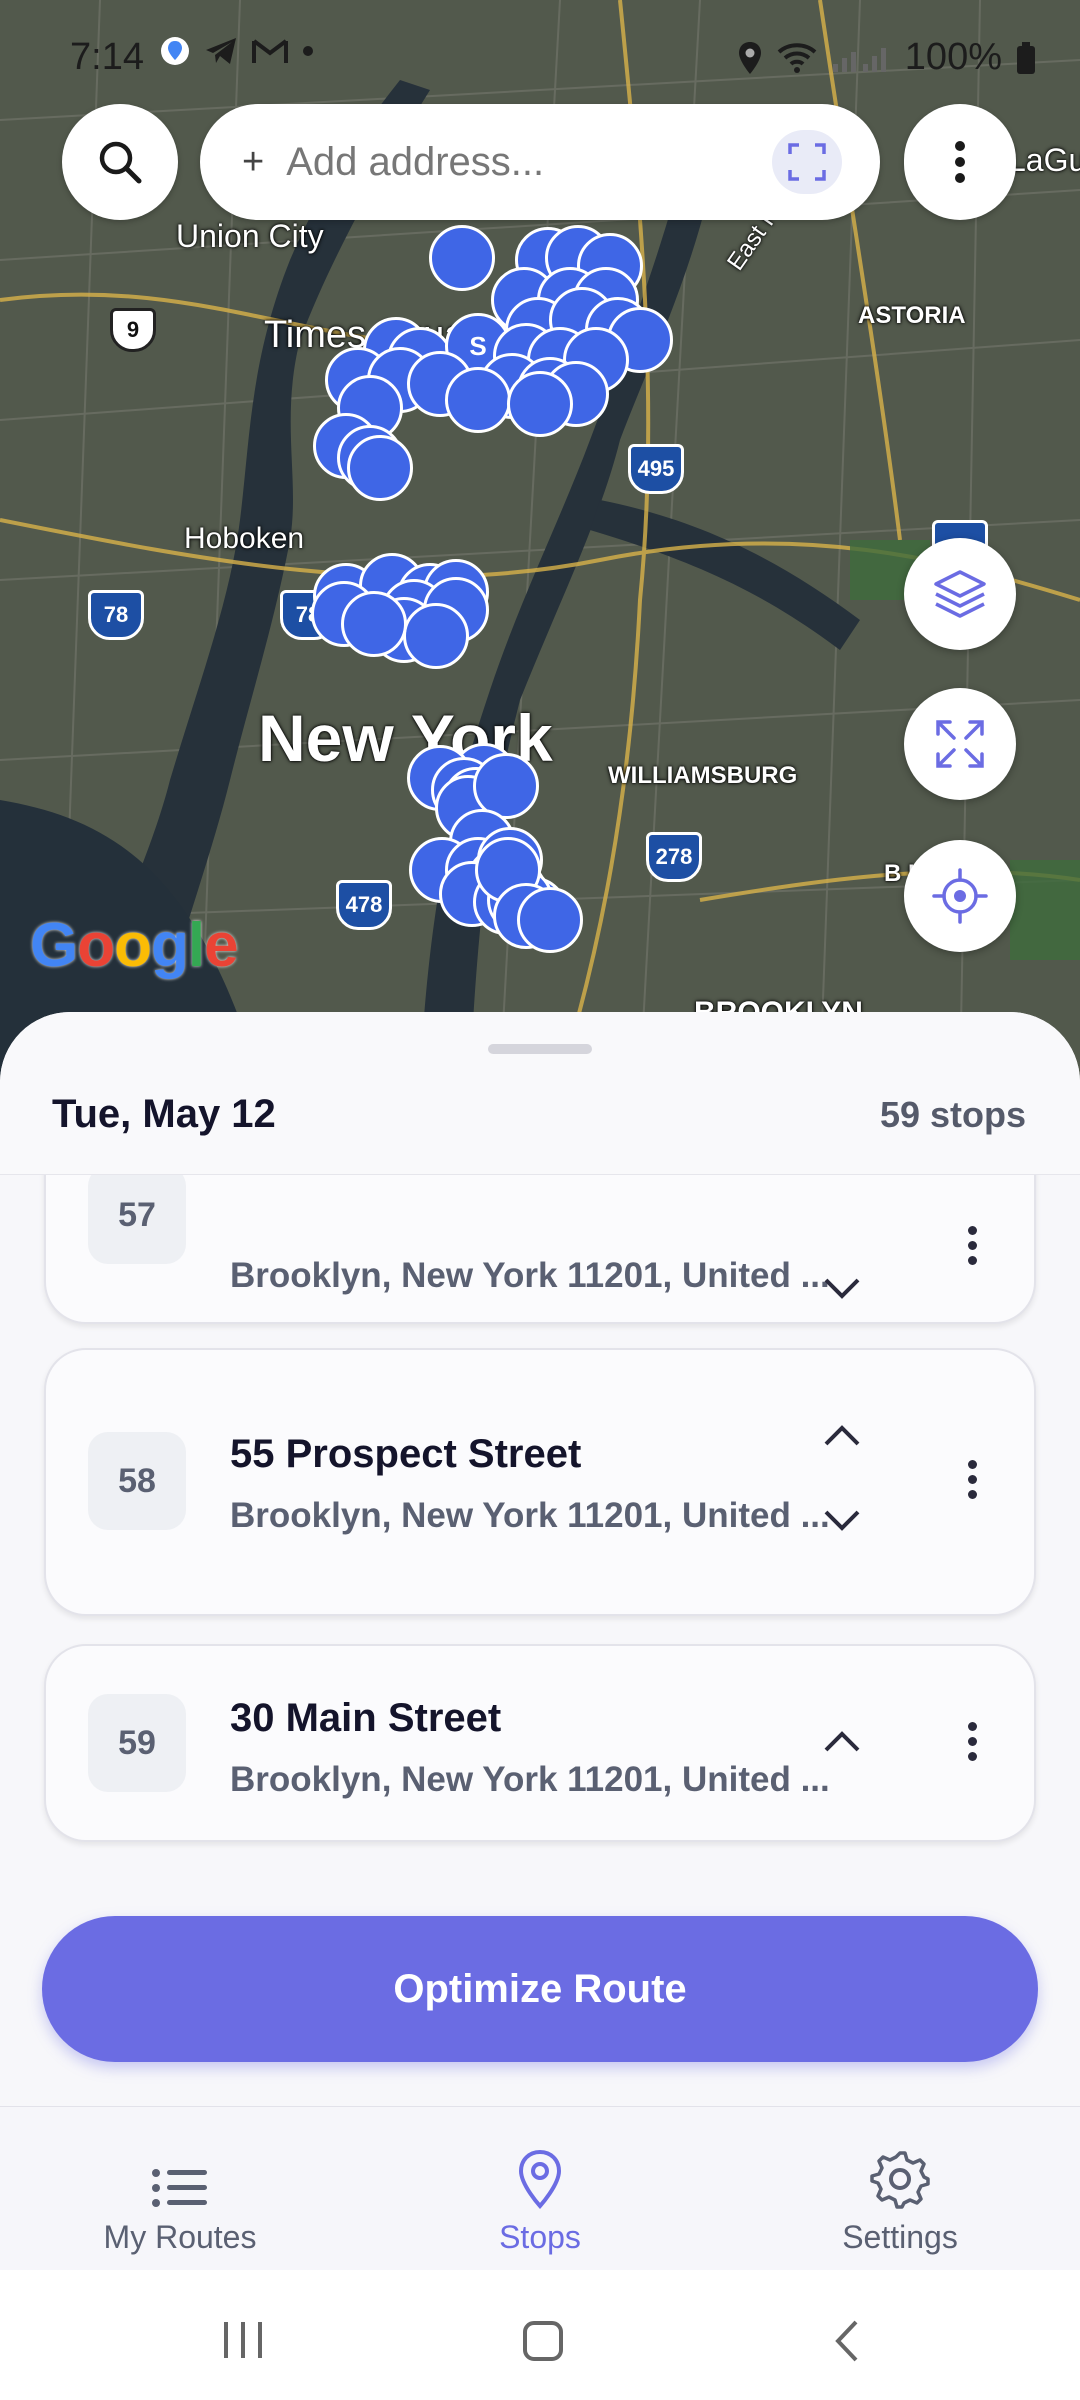 The width and height of the screenshot is (1080, 2400). What do you see at coordinates (250, 236) in the screenshot?
I see `map-label-union-city: Union City` at bounding box center [250, 236].